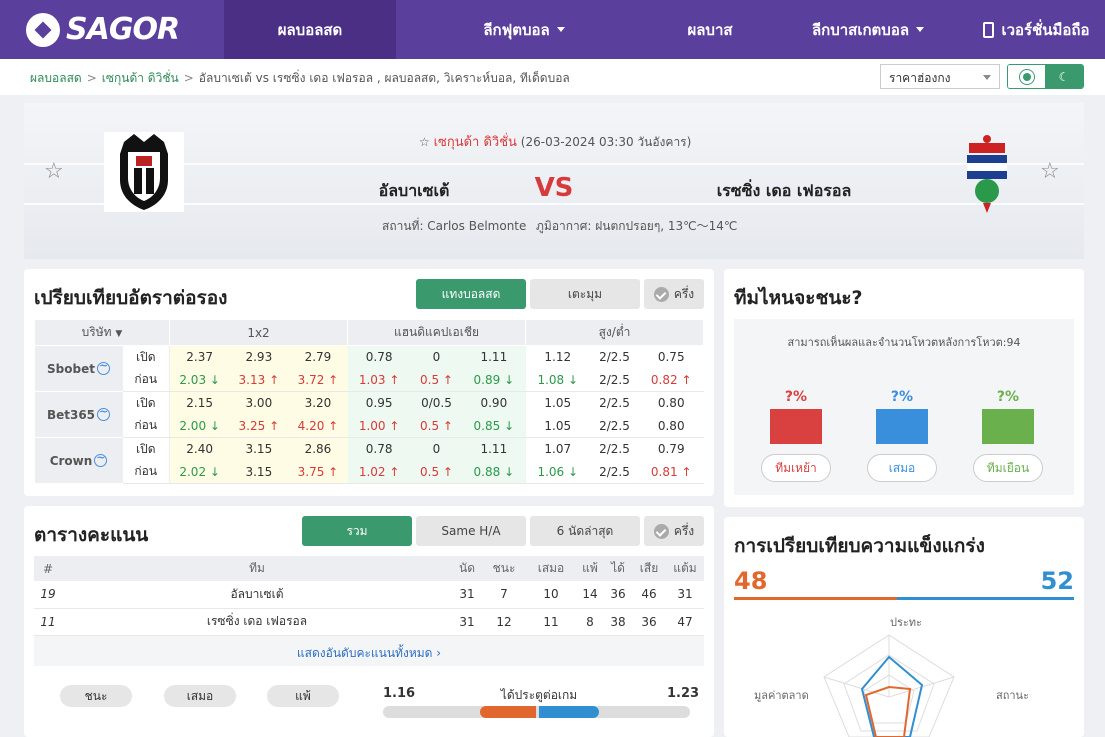 The width and height of the screenshot is (1105, 737). Describe the element at coordinates (1027, 76) in the screenshot. I see `light-mode-button` at that location.